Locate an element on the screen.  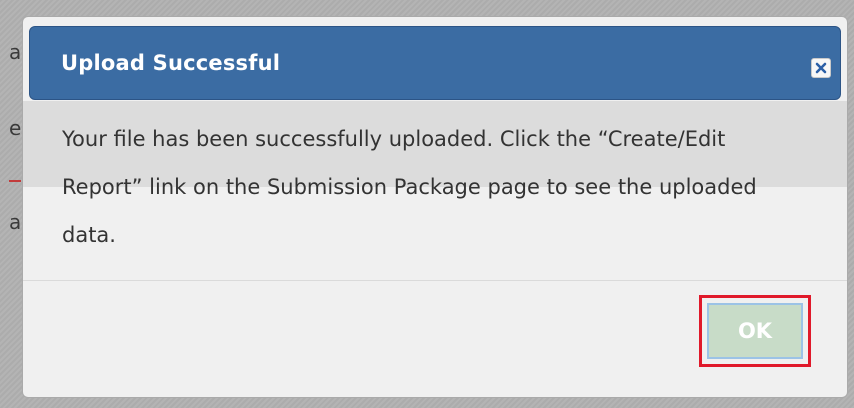
dialog-divider is located at coordinates (435, 280).